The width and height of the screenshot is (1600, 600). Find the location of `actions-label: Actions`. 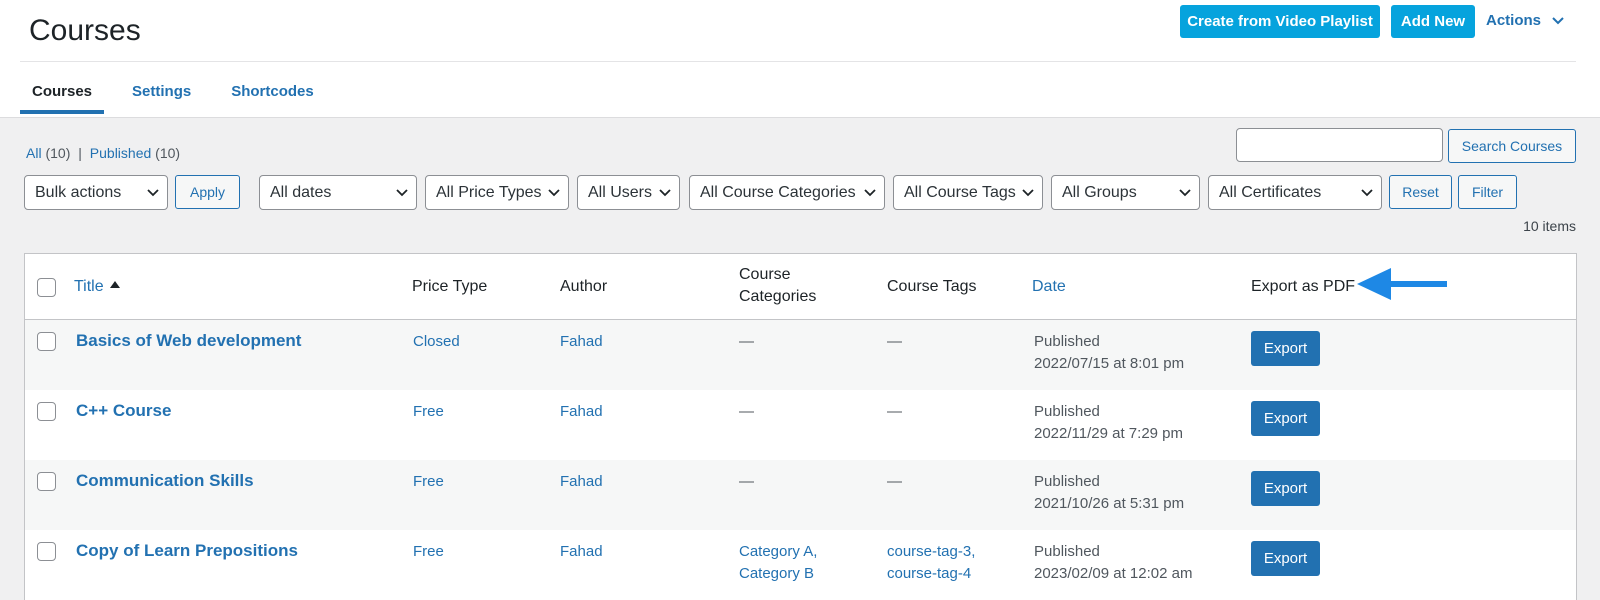

actions-label: Actions is located at coordinates (1514, 20).